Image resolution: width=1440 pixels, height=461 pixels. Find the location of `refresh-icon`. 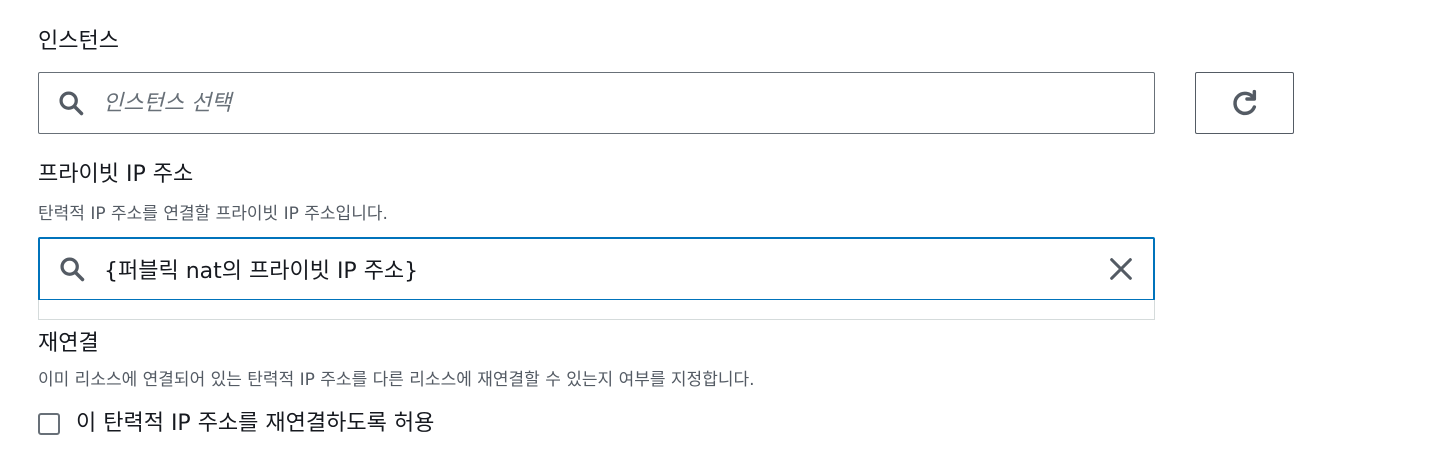

refresh-icon is located at coordinates (1244, 102).